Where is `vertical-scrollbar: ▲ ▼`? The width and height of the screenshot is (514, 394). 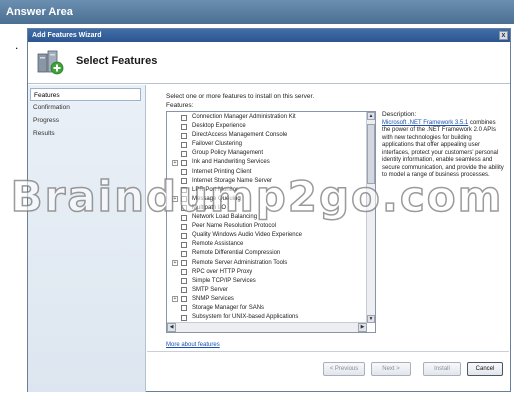 vertical-scrollbar: ▲ ▼ is located at coordinates (370, 217).